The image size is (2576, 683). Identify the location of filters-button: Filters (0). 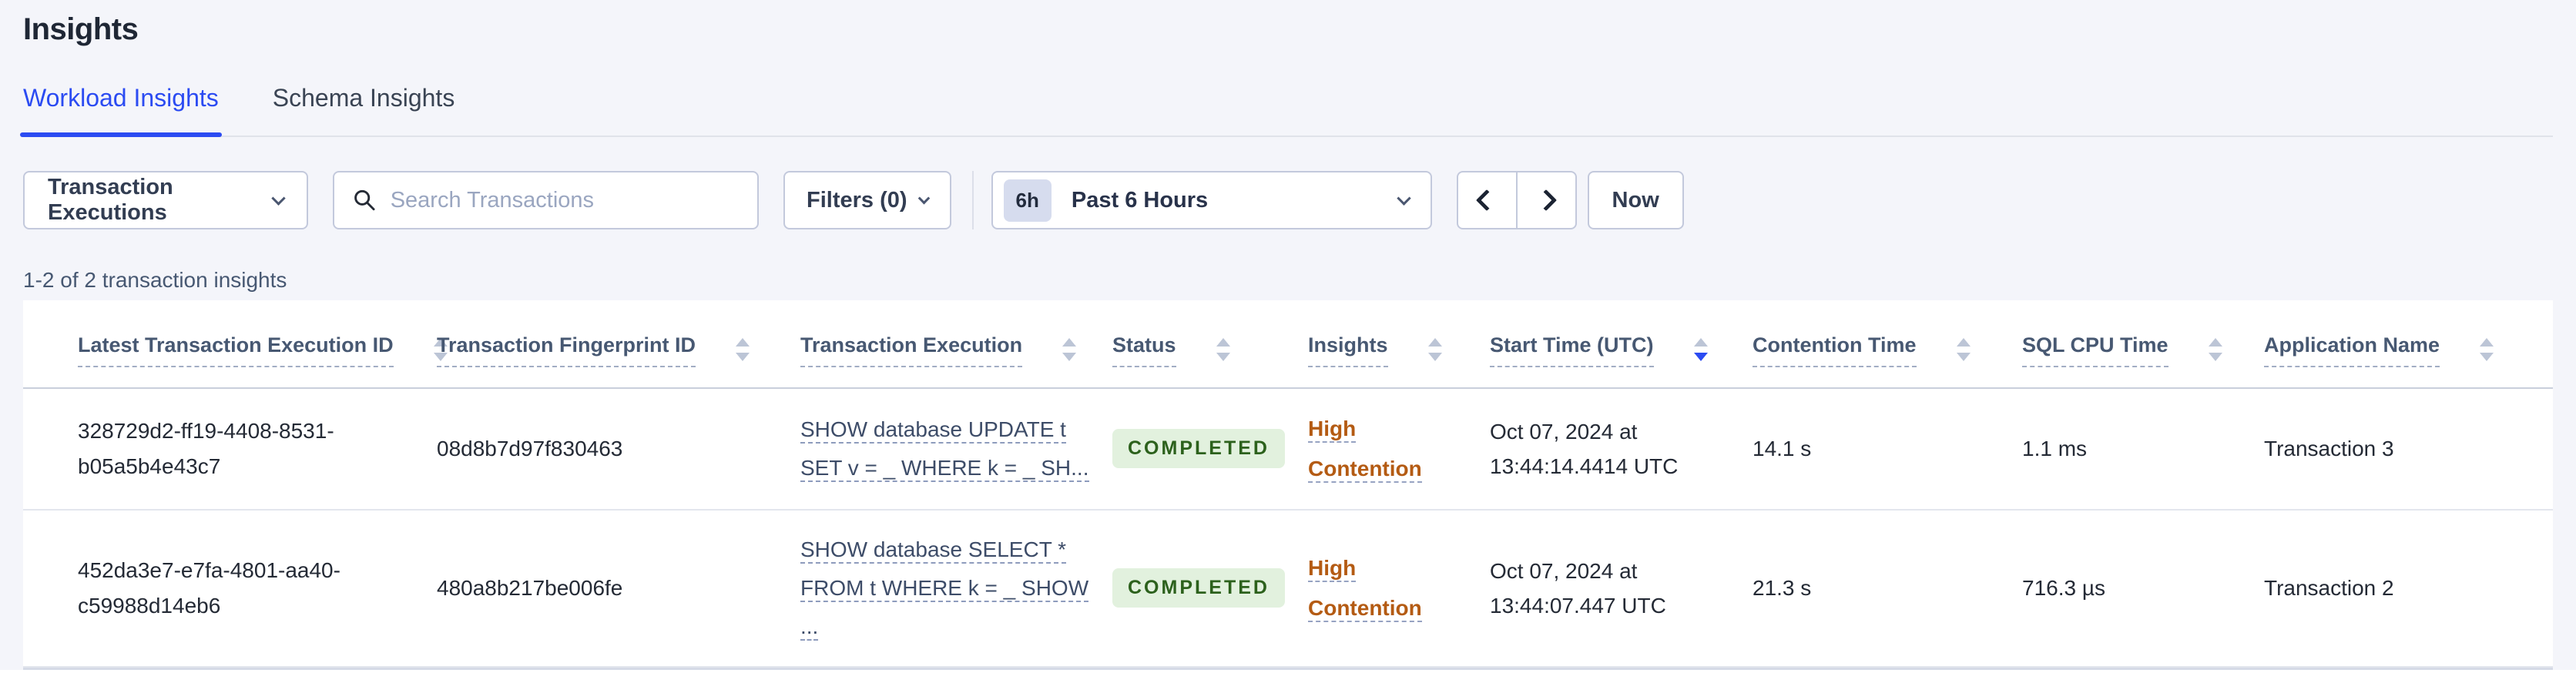
(867, 200).